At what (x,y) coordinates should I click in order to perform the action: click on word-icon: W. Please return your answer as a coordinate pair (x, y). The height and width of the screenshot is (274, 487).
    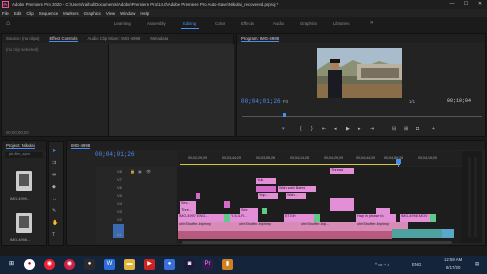
    Looking at the image, I should click on (109, 264).